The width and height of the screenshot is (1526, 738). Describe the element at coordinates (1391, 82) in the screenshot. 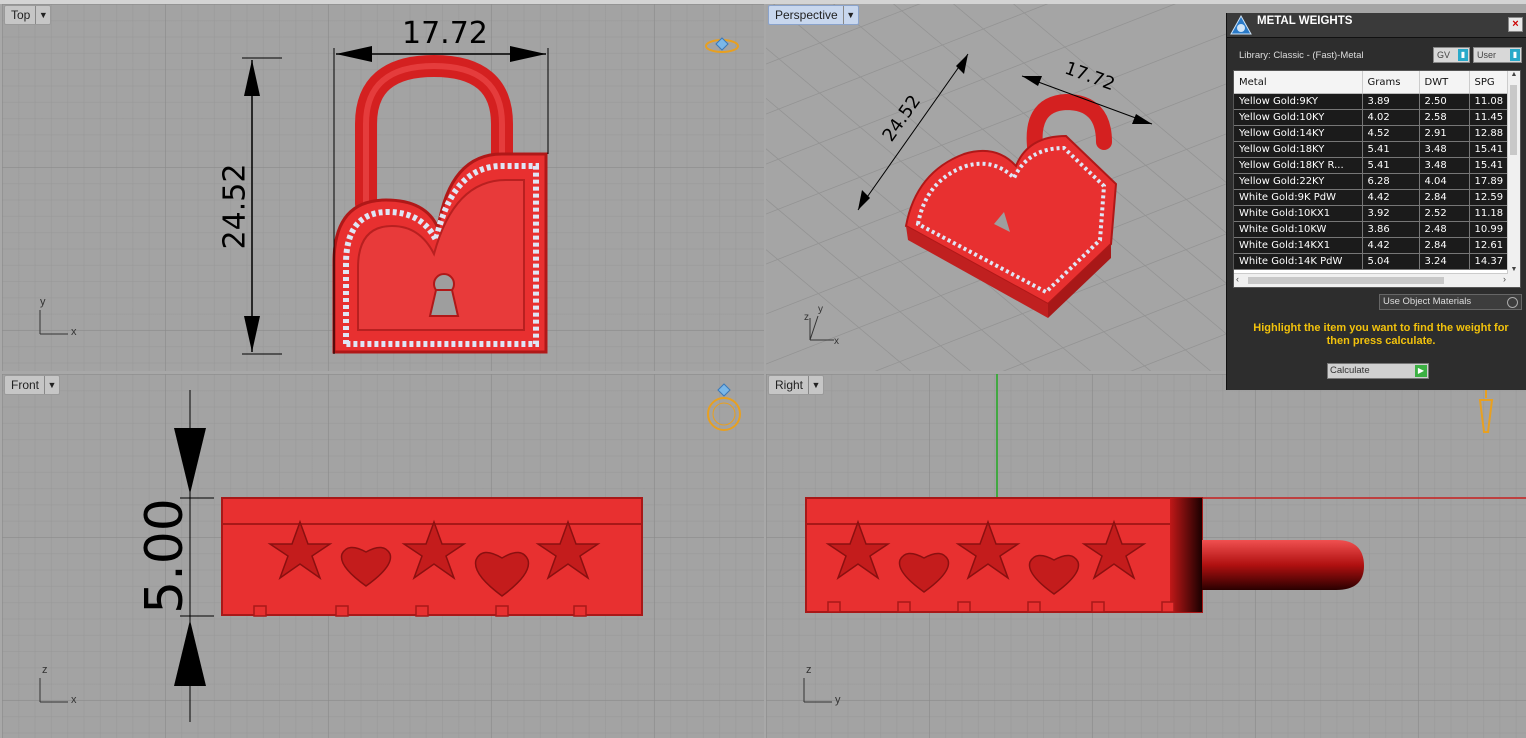

I see `column-header: Grams` at that location.